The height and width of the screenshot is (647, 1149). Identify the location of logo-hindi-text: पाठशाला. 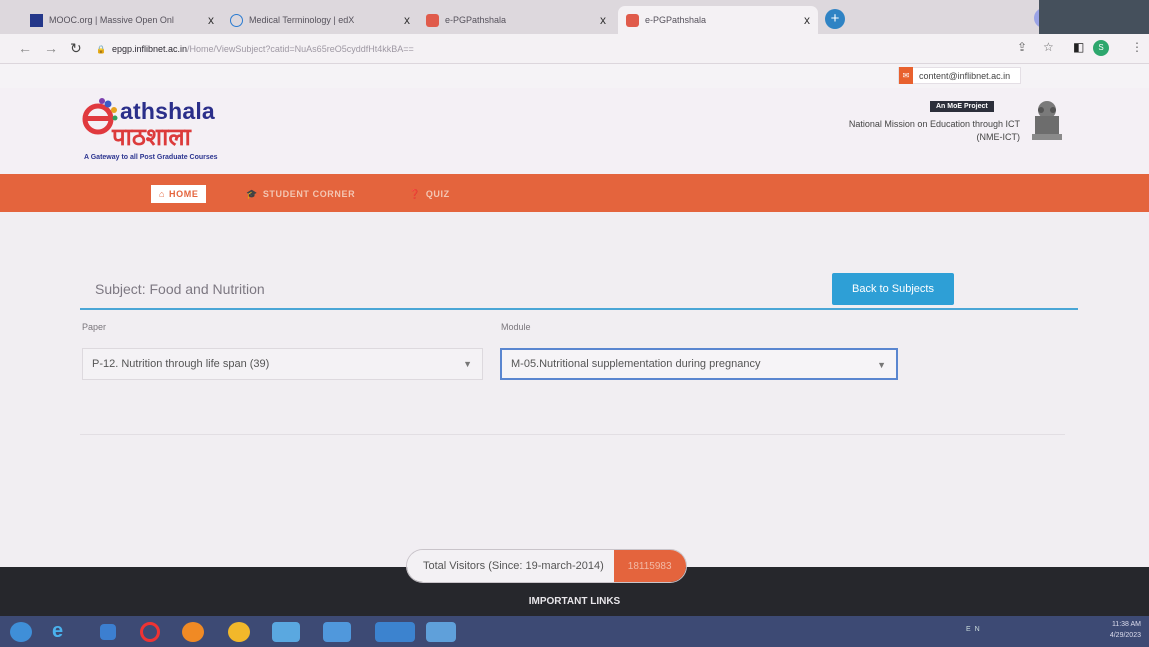
(151, 137).